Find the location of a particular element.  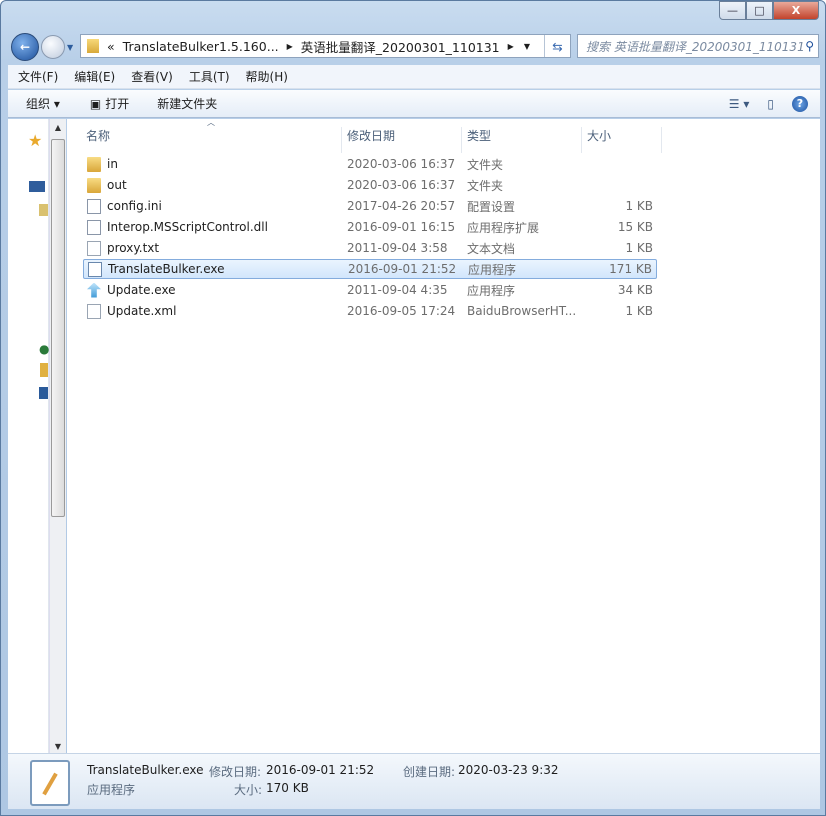

breadcrumb-segment: 英语批量翻译_20200301_110131 is located at coordinates (400, 46).